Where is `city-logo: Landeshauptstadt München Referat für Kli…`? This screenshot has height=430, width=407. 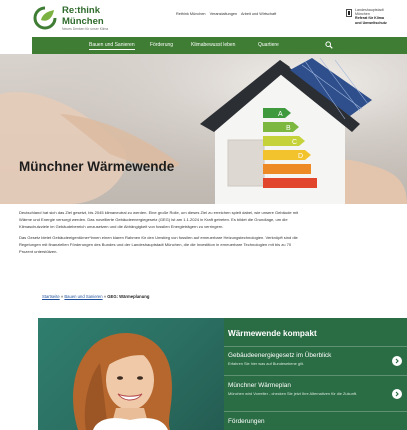
city-logo: Landeshauptstadt München Referat für Kli… is located at coordinates (376, 16).